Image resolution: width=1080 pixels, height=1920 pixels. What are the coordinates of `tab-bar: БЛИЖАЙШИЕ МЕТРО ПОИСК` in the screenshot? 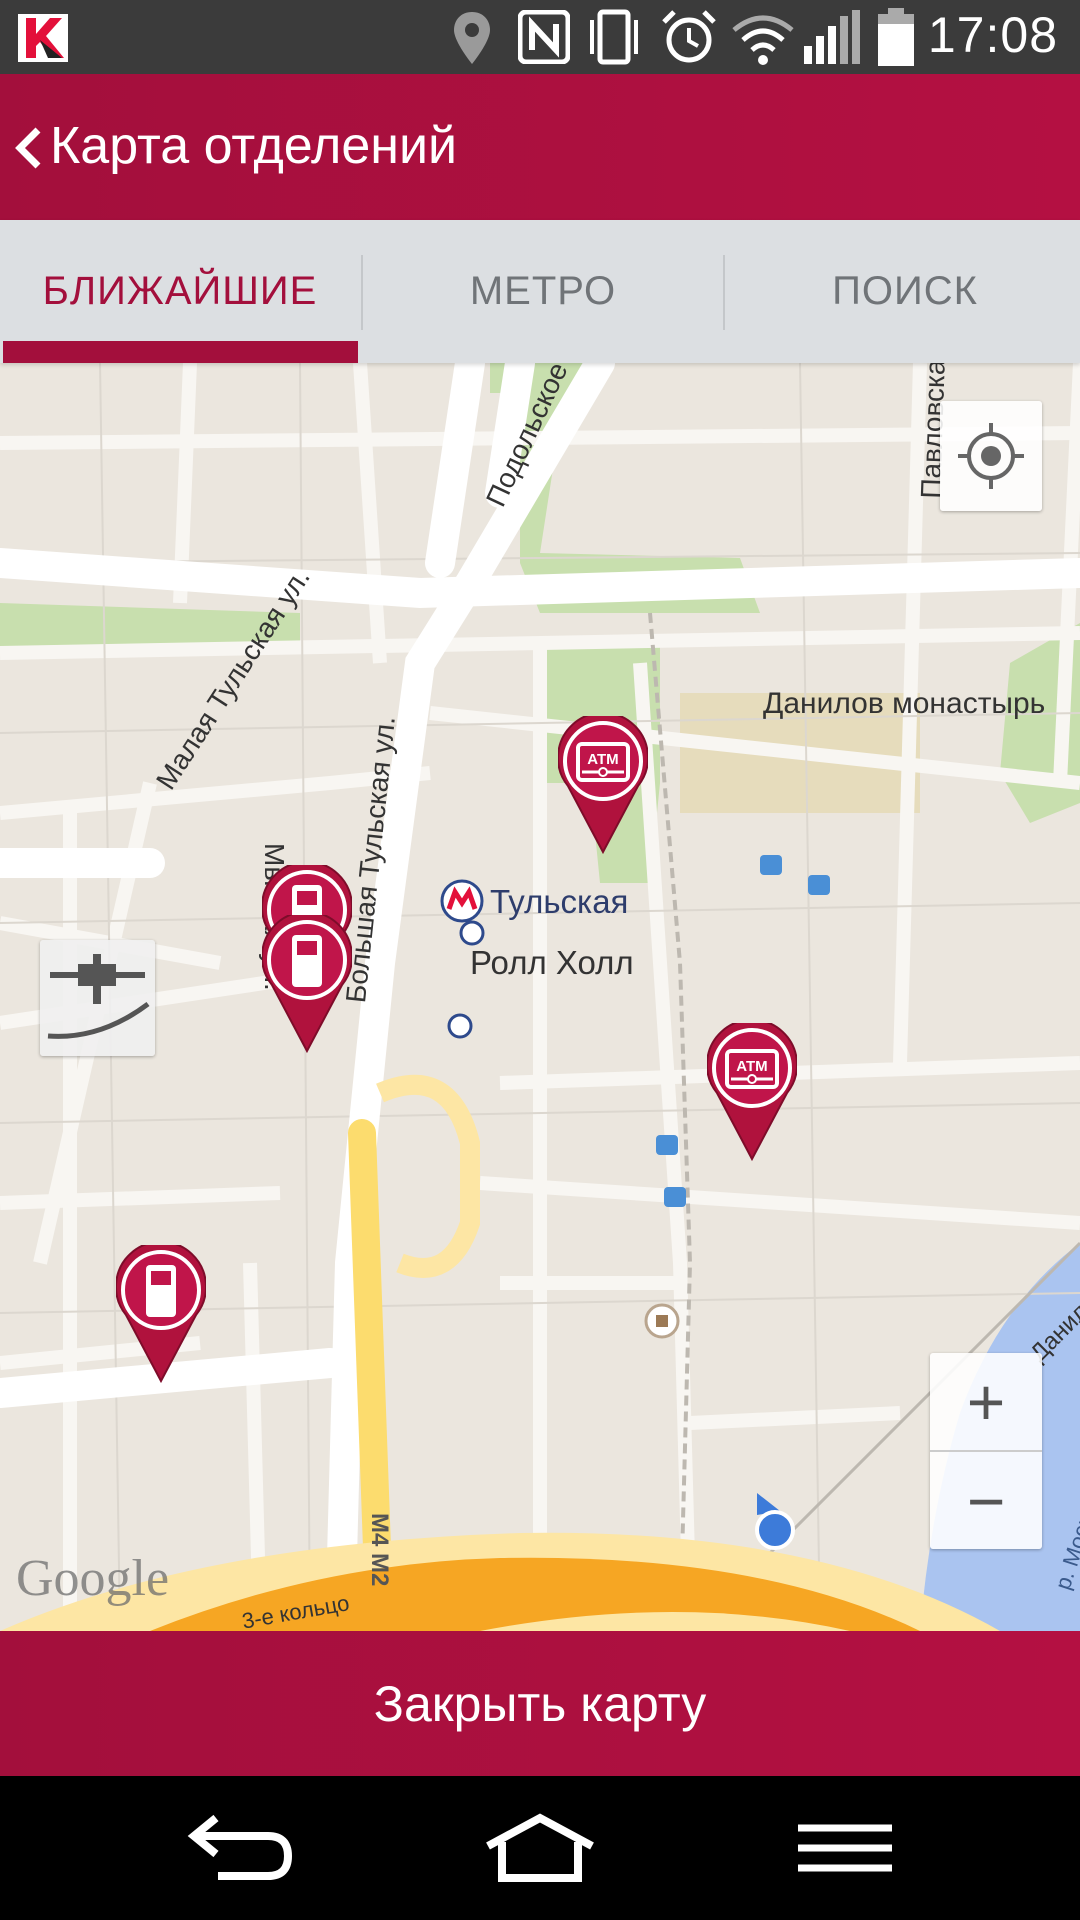 It's located at (540, 291).